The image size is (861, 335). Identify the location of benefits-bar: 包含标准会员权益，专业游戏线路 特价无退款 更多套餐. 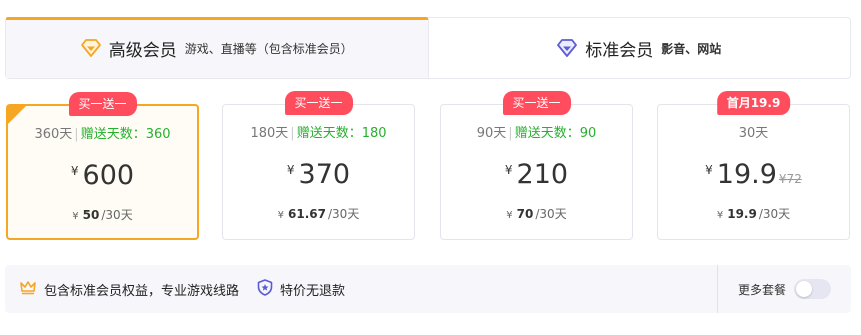
(428, 289).